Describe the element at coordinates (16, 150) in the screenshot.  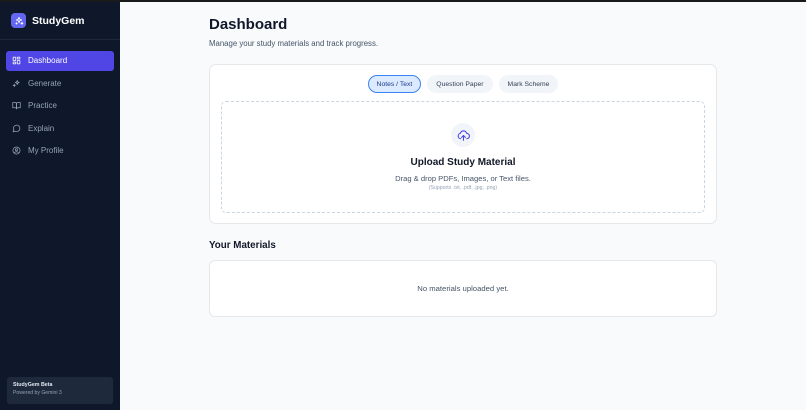
I see `user-circle-icon` at that location.